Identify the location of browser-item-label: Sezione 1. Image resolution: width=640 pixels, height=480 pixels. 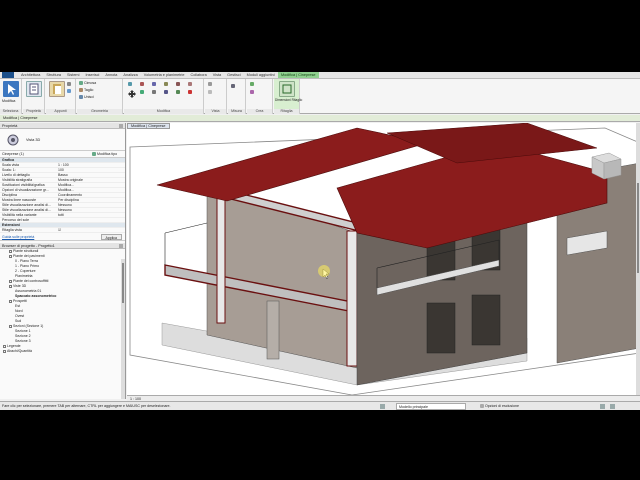
(23, 331).